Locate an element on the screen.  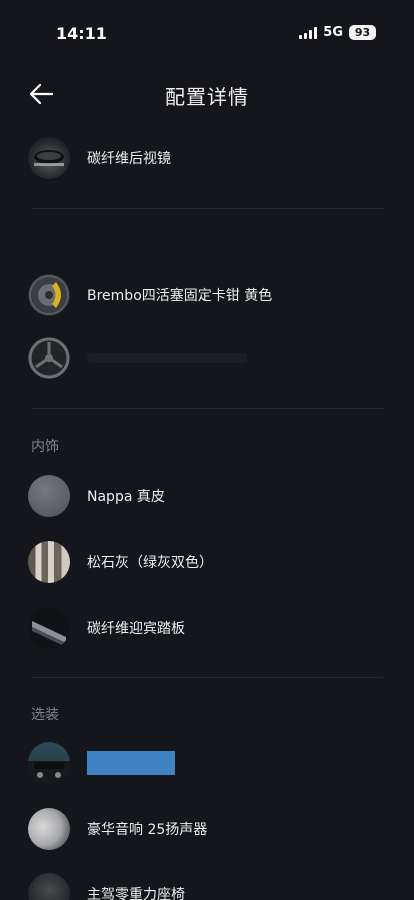
item-label-sill: 碳纤维迎宾踏板 is located at coordinates (136, 629).